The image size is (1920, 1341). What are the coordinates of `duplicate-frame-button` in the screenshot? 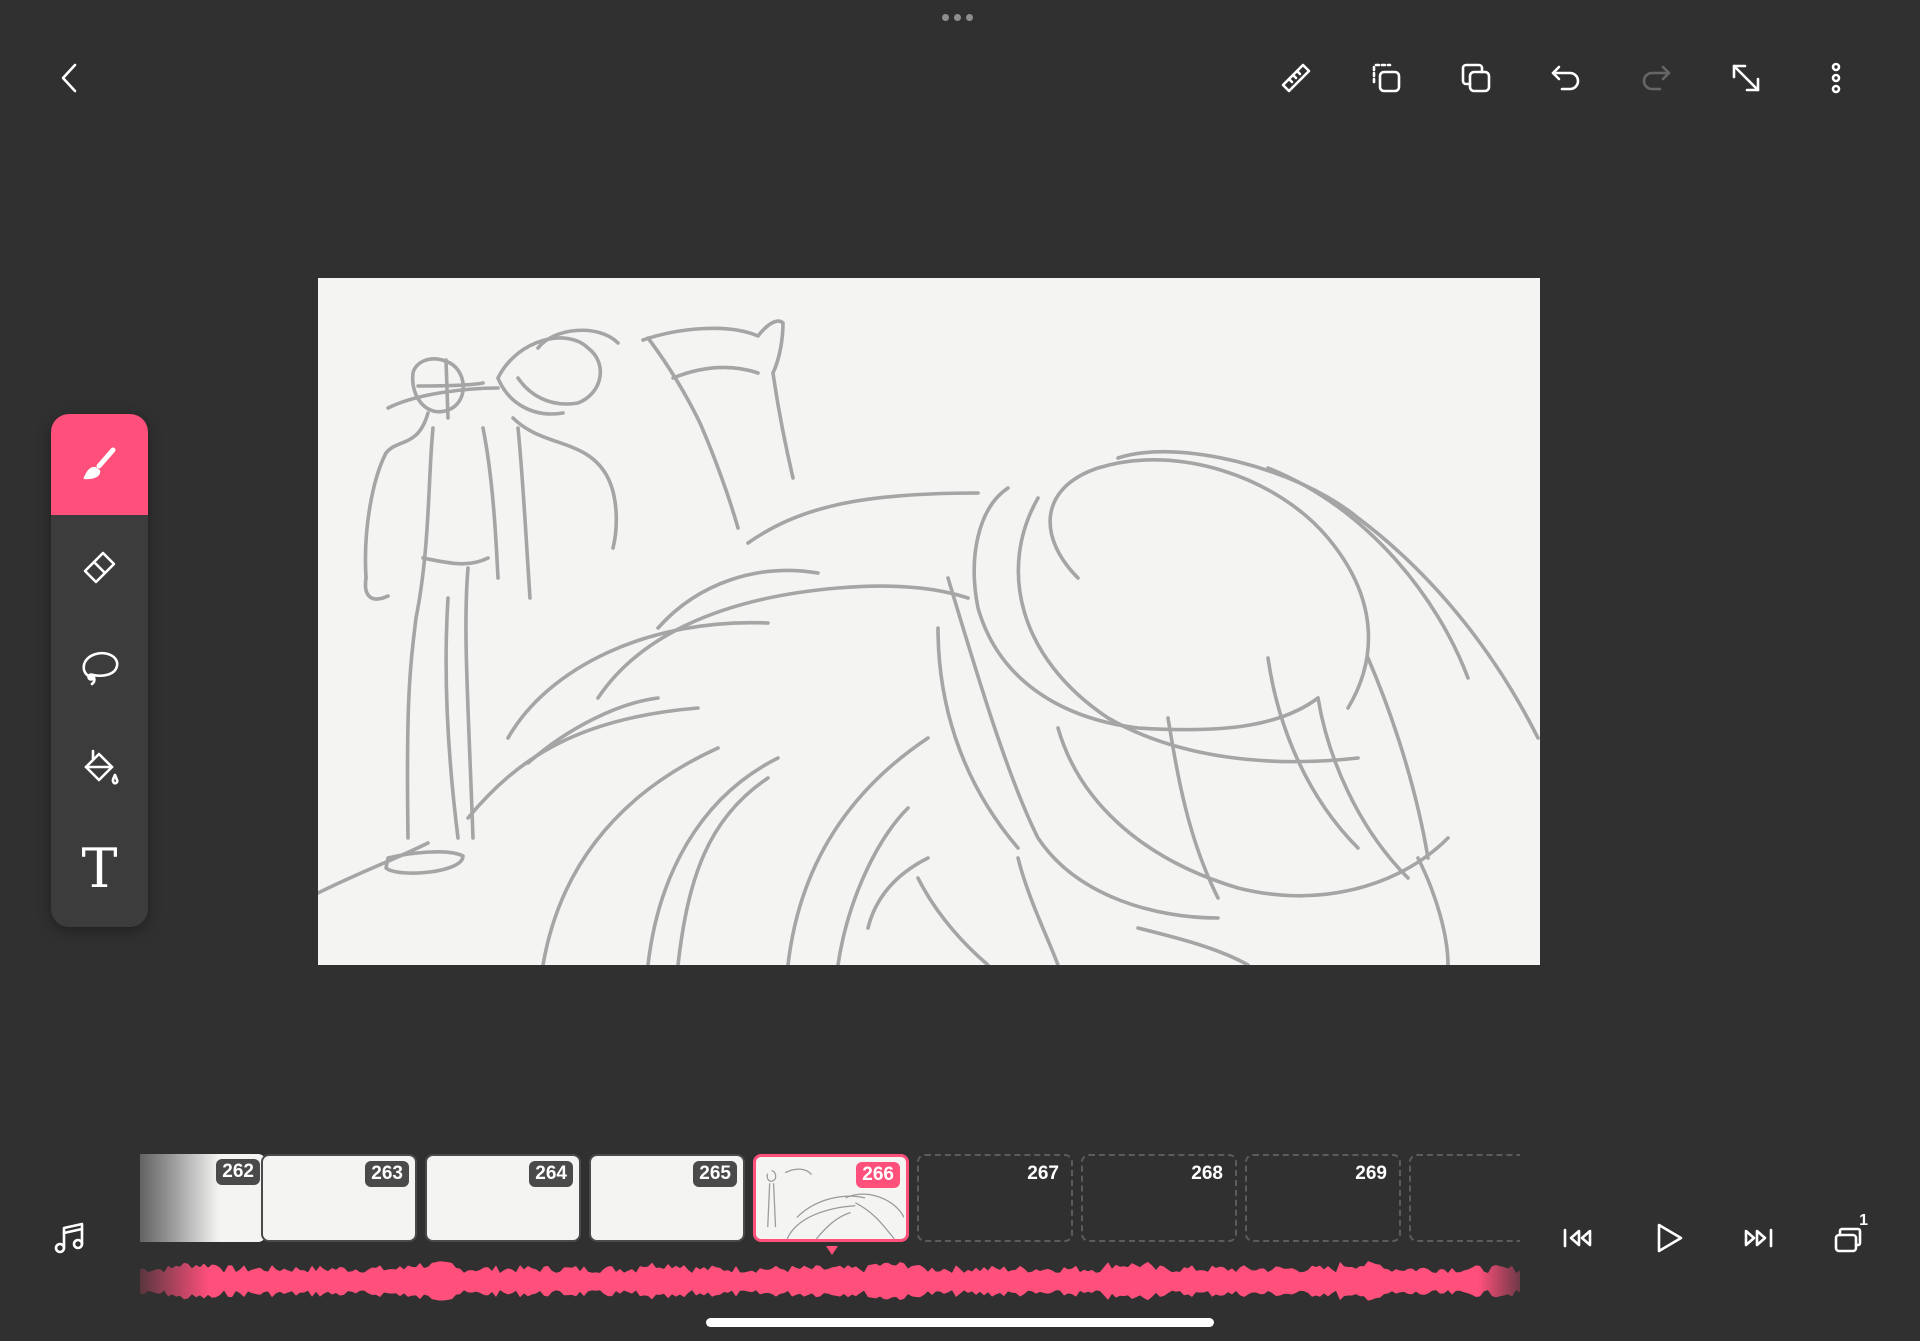 It's located at (1386, 78).